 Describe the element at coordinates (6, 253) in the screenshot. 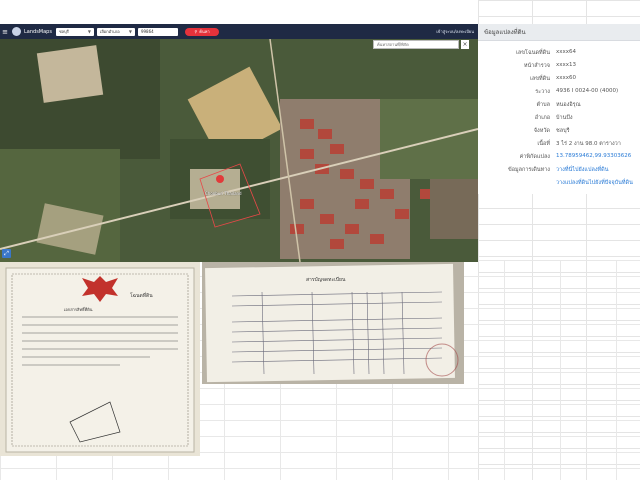

I see `expand-icon: ⤢` at that location.